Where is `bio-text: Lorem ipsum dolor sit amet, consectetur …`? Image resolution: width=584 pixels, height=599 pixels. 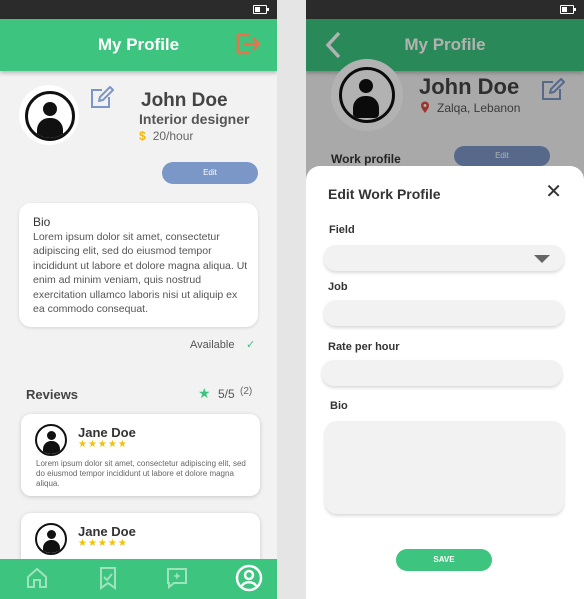 bio-text: Lorem ipsum dolor sit amet, consectetur … is located at coordinates (140, 273).